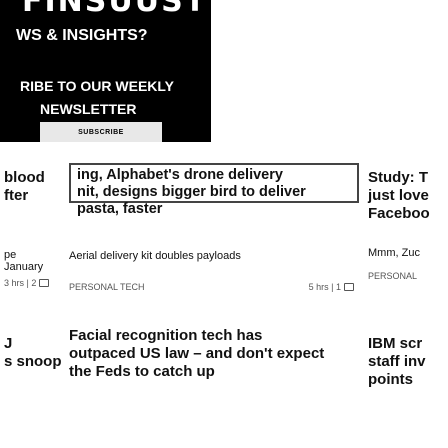 This screenshot has height=448, width=448. I want to click on article-category: PERSONAL, so click(394, 276).